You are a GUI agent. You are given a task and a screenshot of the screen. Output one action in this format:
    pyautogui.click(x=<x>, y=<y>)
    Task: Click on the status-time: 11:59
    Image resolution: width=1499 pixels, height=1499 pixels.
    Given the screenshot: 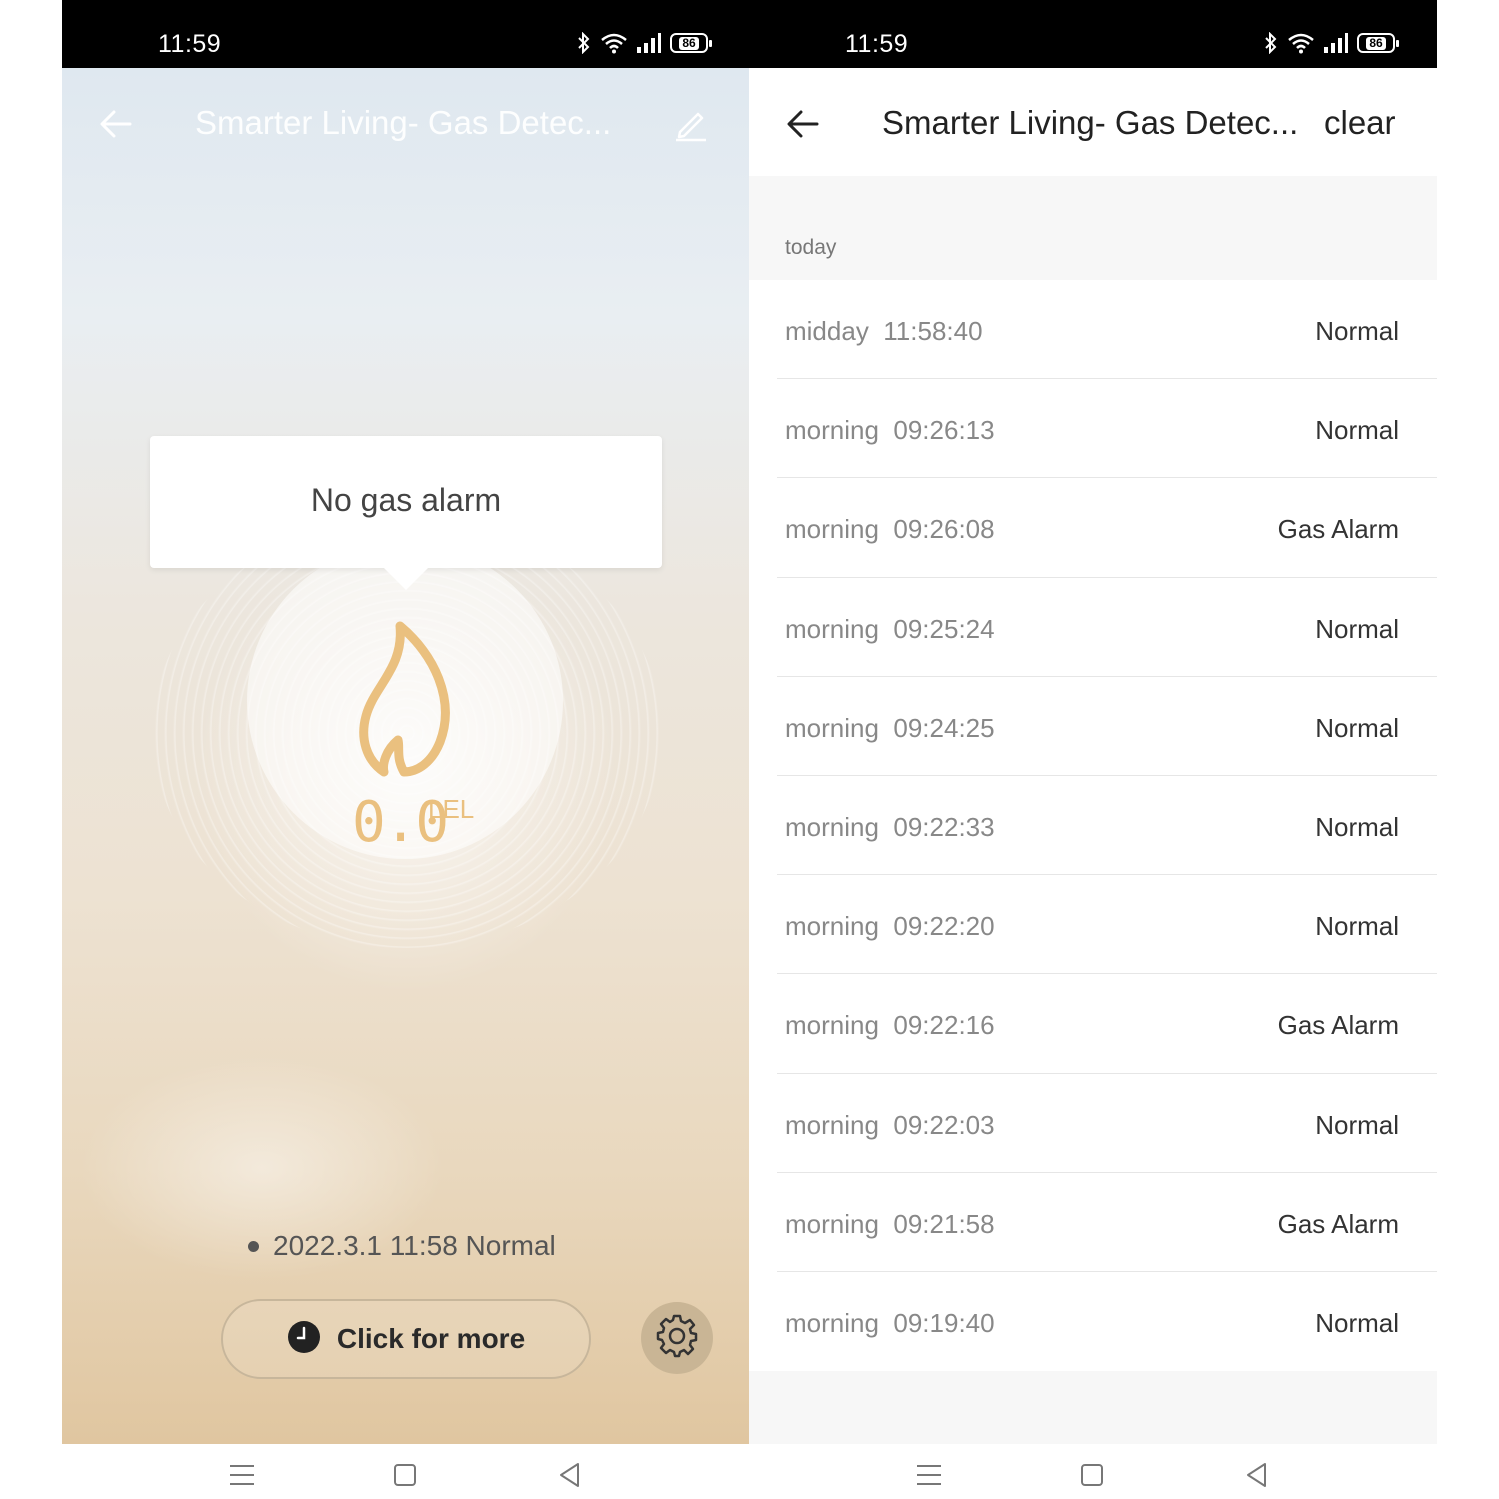 What is the action you would take?
    pyautogui.click(x=877, y=44)
    